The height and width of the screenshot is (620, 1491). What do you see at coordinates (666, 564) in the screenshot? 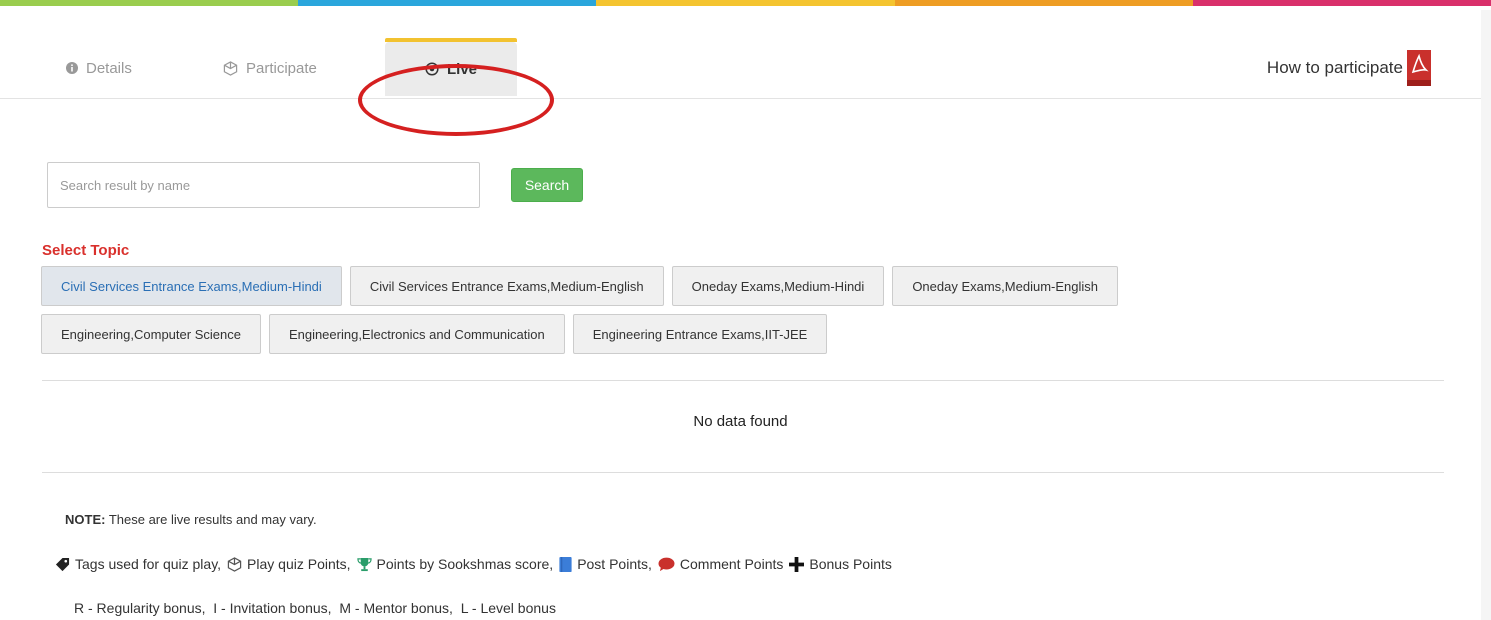
I see `comment-icon` at bounding box center [666, 564].